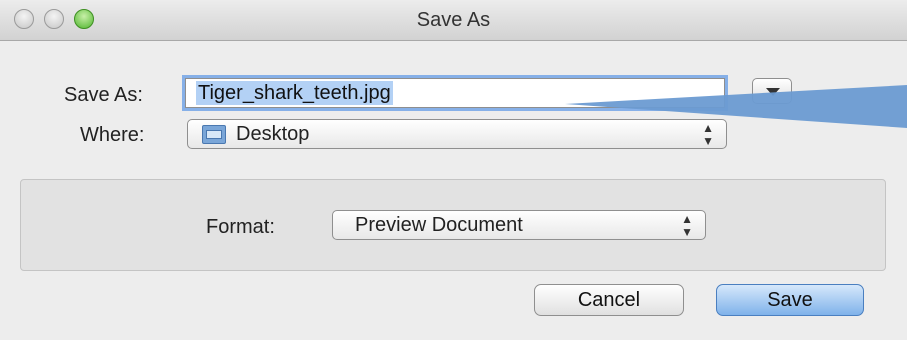  Describe the element at coordinates (736, 106) in the screenshot. I see `callout-arrow-icon` at that location.